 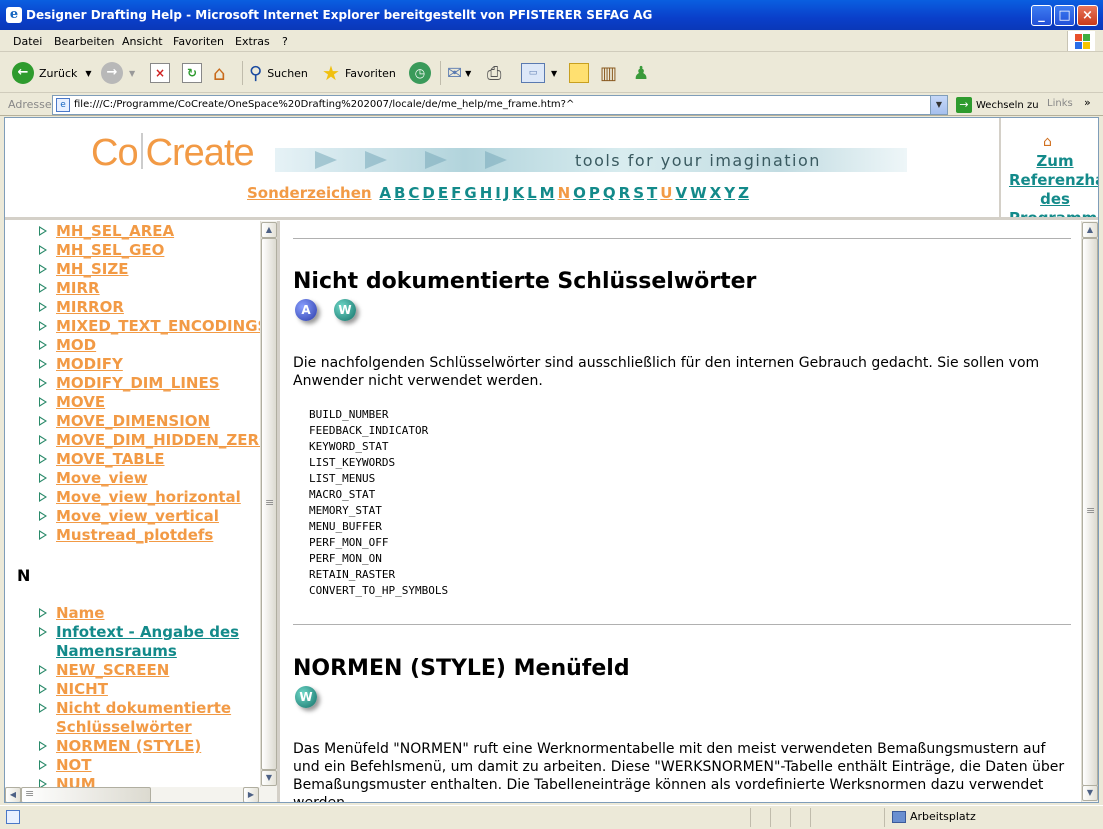 What do you see at coordinates (638, 193) in the screenshot?
I see `letter-link-s: S` at bounding box center [638, 193].